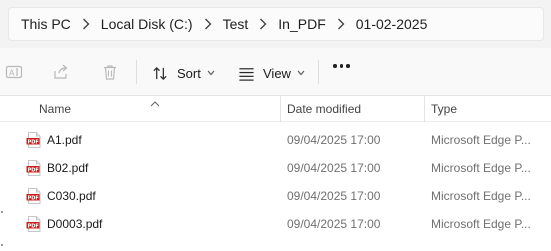 This screenshot has height=251, width=551. I want to click on column-header-name: Name, so click(55, 109).